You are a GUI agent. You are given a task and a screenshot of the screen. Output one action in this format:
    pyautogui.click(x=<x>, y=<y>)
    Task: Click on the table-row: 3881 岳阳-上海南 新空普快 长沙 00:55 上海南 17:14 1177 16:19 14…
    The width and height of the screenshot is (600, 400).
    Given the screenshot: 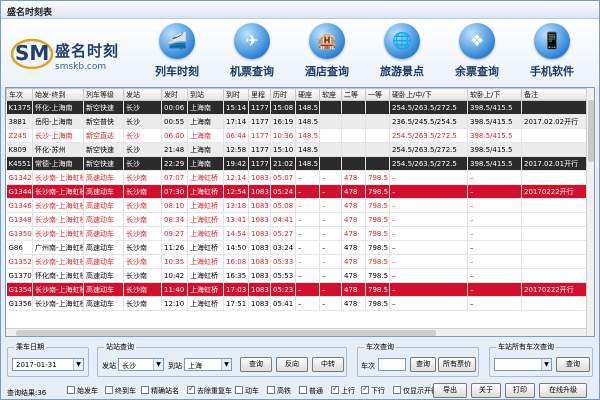 What is the action you would take?
    pyautogui.click(x=297, y=121)
    